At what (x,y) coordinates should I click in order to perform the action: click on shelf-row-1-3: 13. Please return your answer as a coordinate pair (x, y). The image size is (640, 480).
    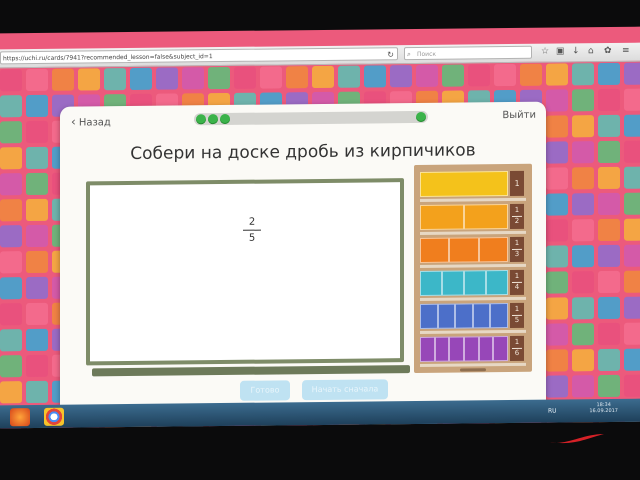
    Looking at the image, I should click on (473, 250).